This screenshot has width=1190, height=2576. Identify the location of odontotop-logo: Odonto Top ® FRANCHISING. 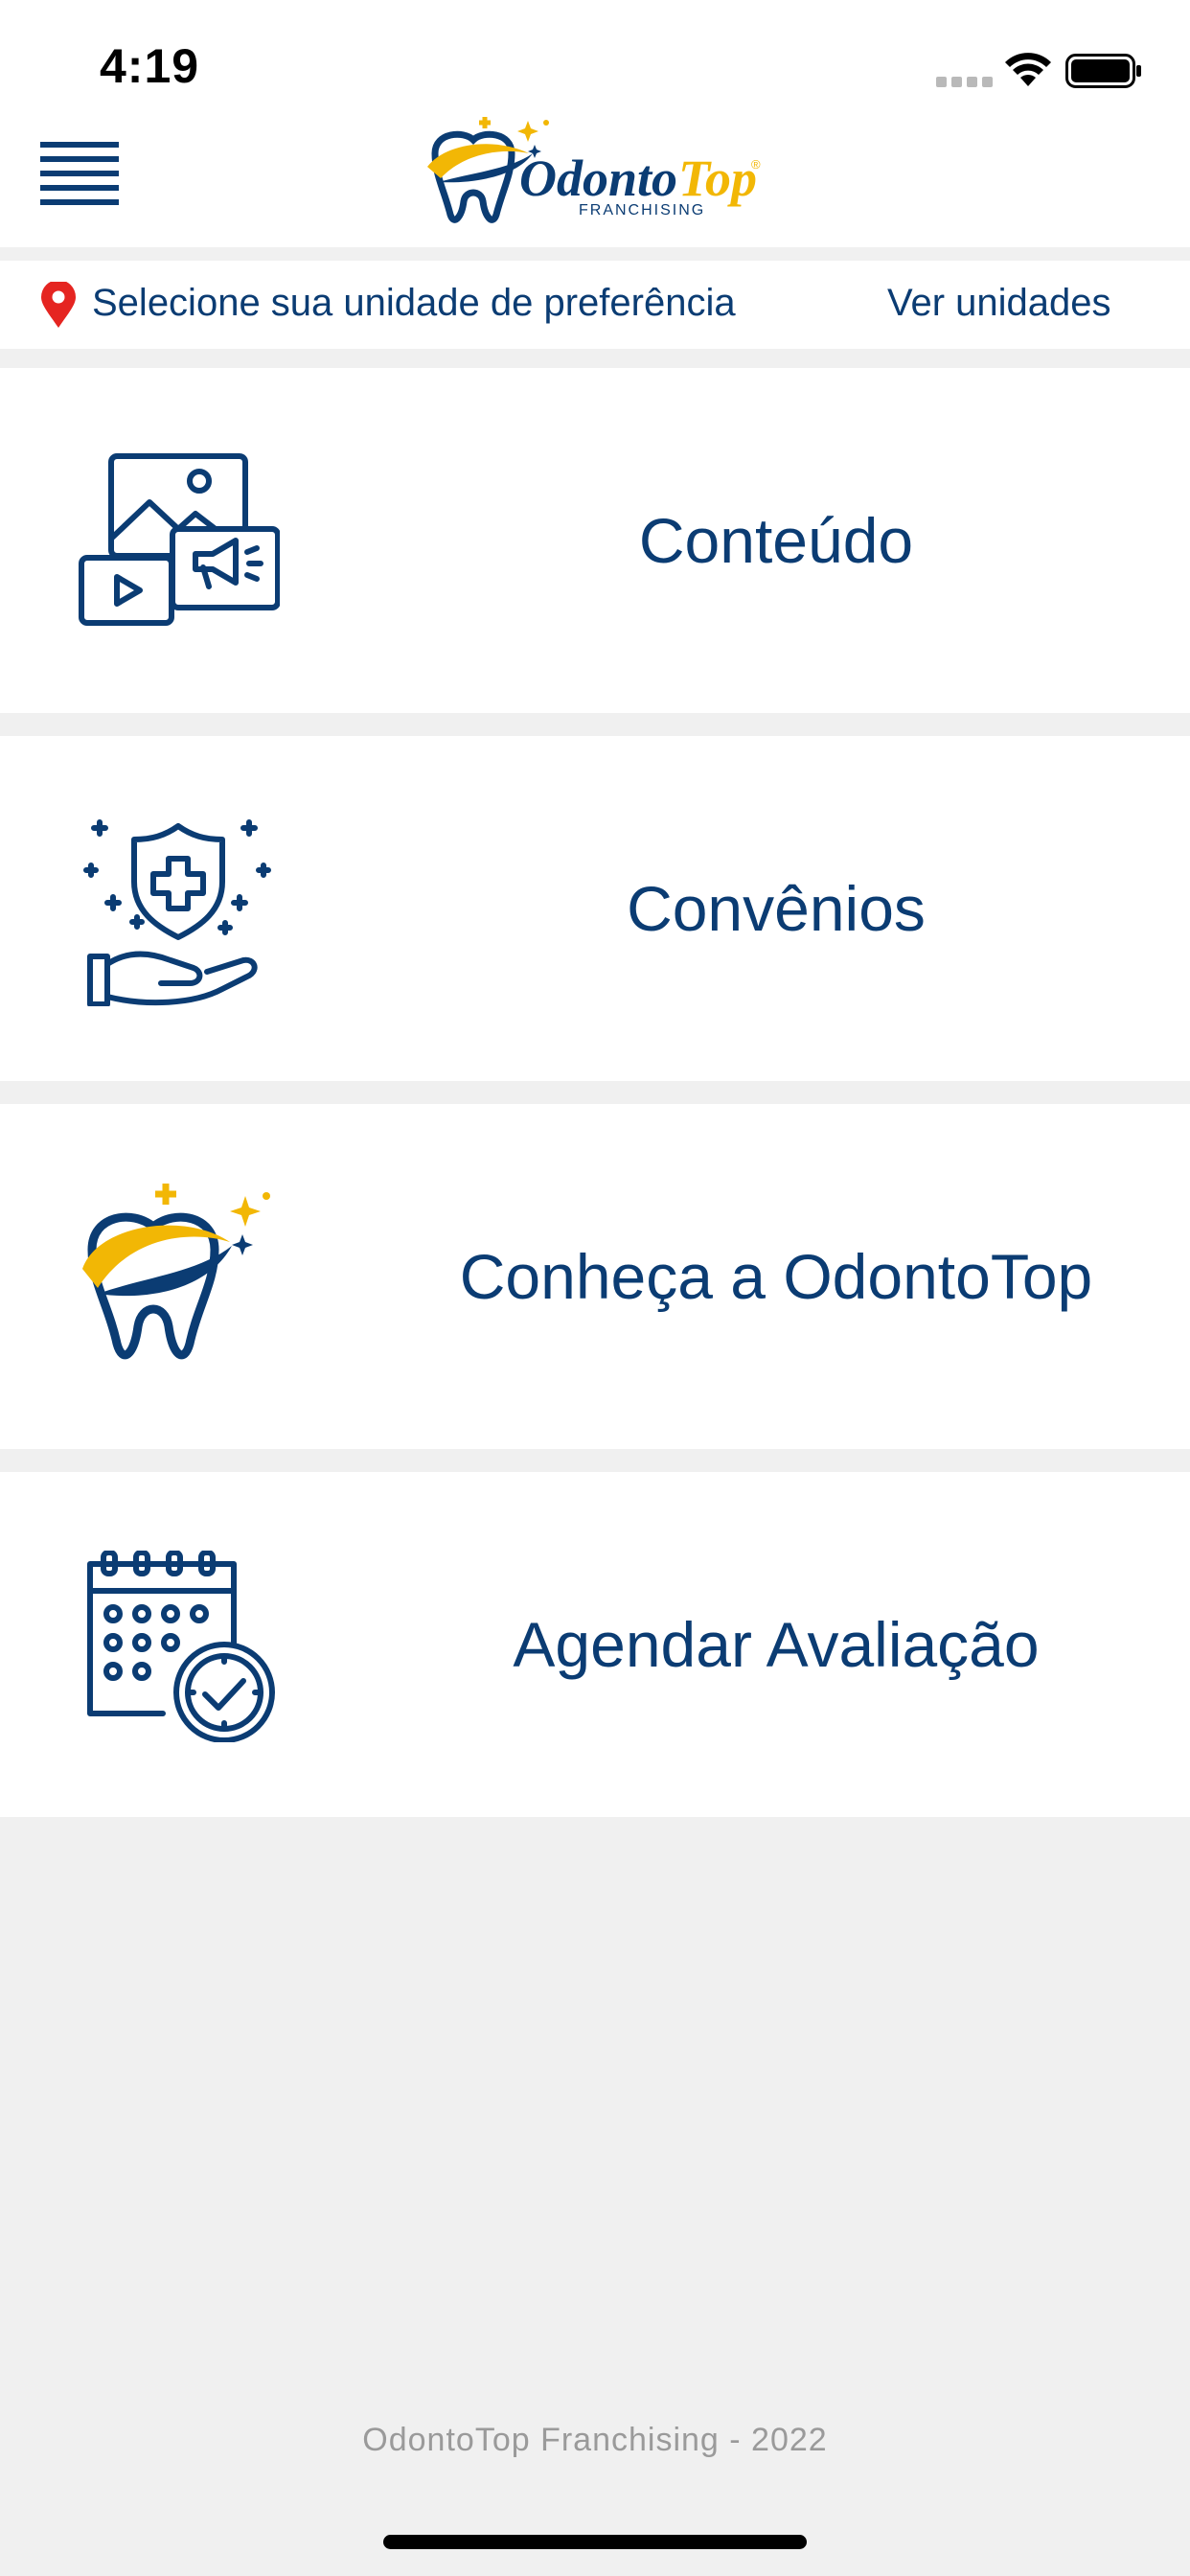
(594, 170).